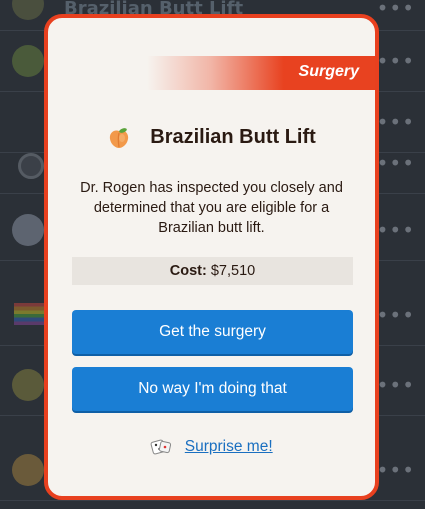  I want to click on modal-title: Brazilian Butt Lift, so click(233, 137).